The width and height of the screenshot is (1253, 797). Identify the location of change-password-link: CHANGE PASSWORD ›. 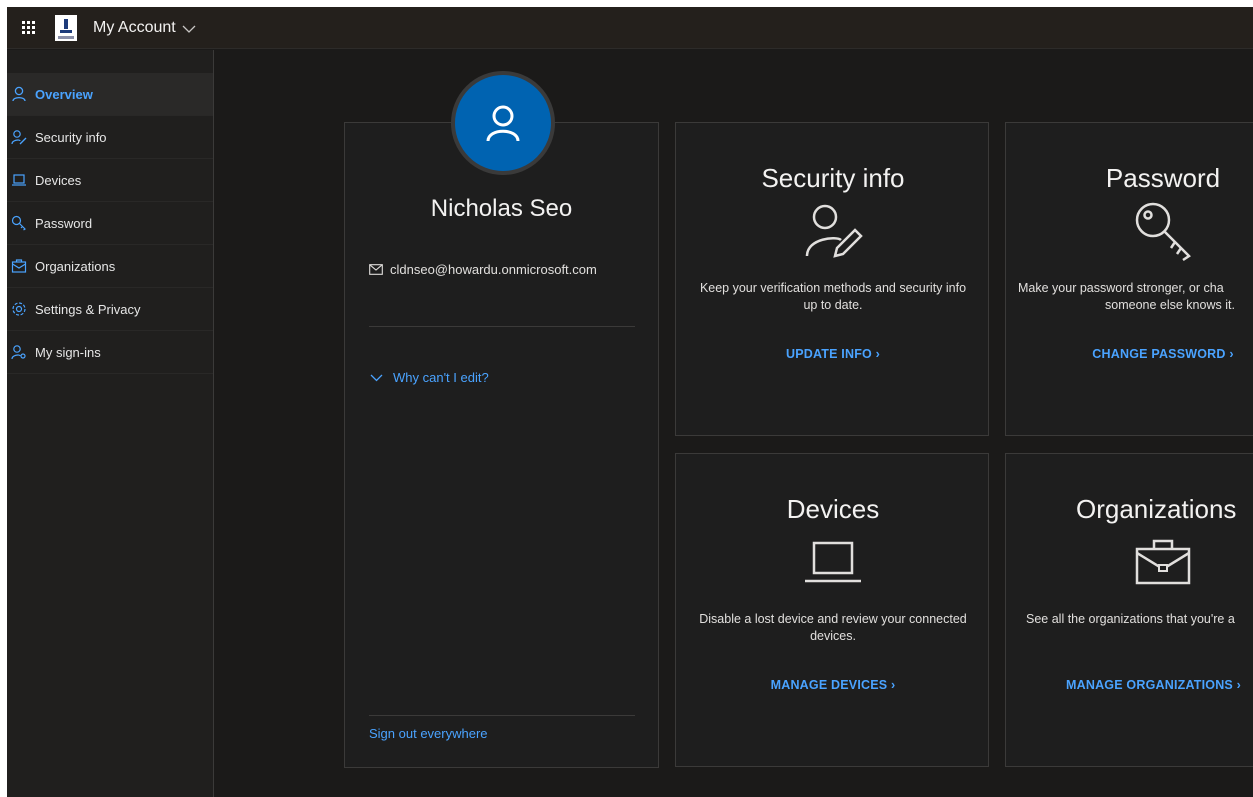
(1129, 354).